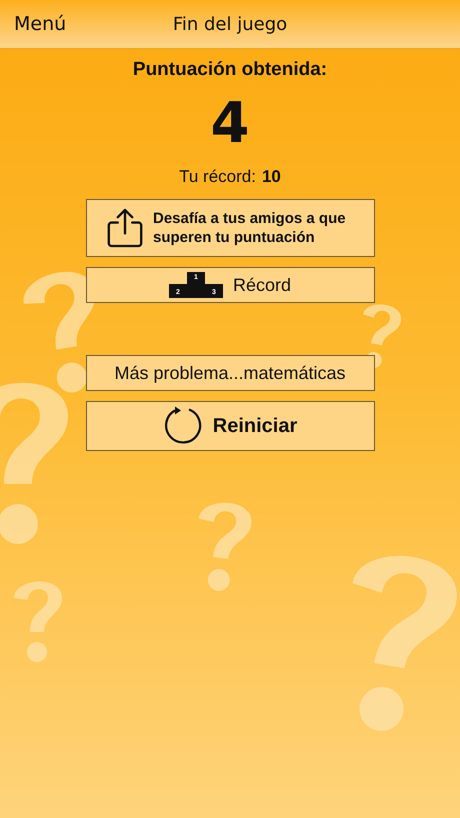 Image resolution: width=460 pixels, height=818 pixels. I want to click on more-button: Más problema...matemáticas, so click(230, 373).